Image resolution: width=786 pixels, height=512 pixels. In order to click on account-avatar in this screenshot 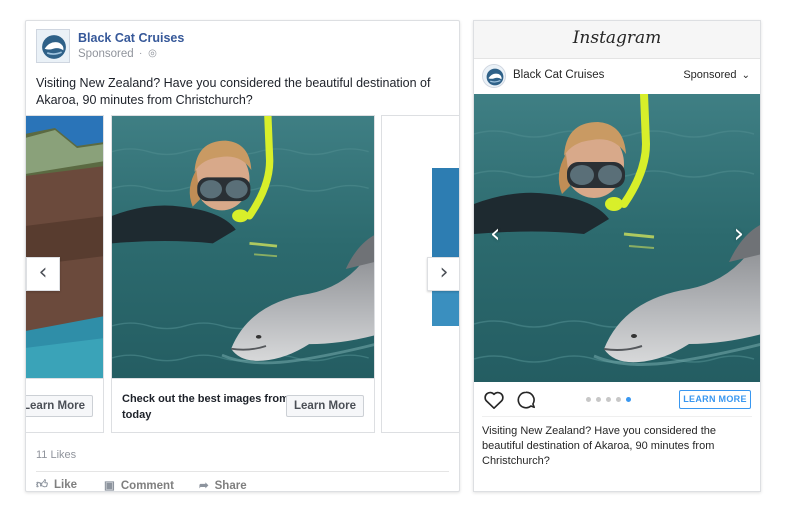, I will do `click(494, 76)`.